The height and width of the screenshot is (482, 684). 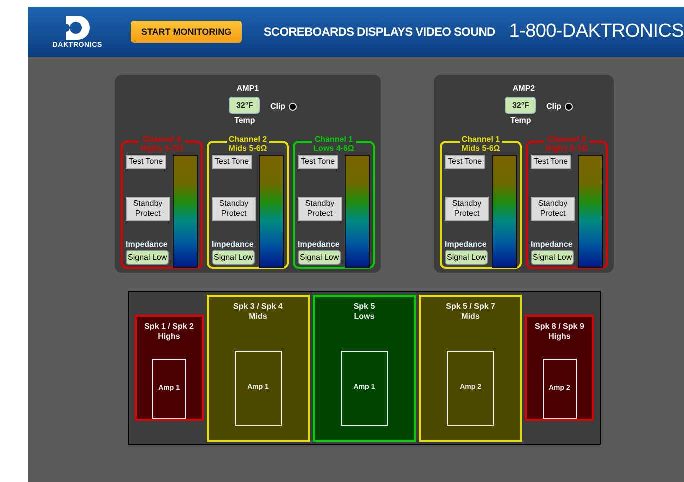 What do you see at coordinates (559, 332) in the screenshot?
I see `speaker-name: Spk 8 / Spk 9 Highs` at bounding box center [559, 332].